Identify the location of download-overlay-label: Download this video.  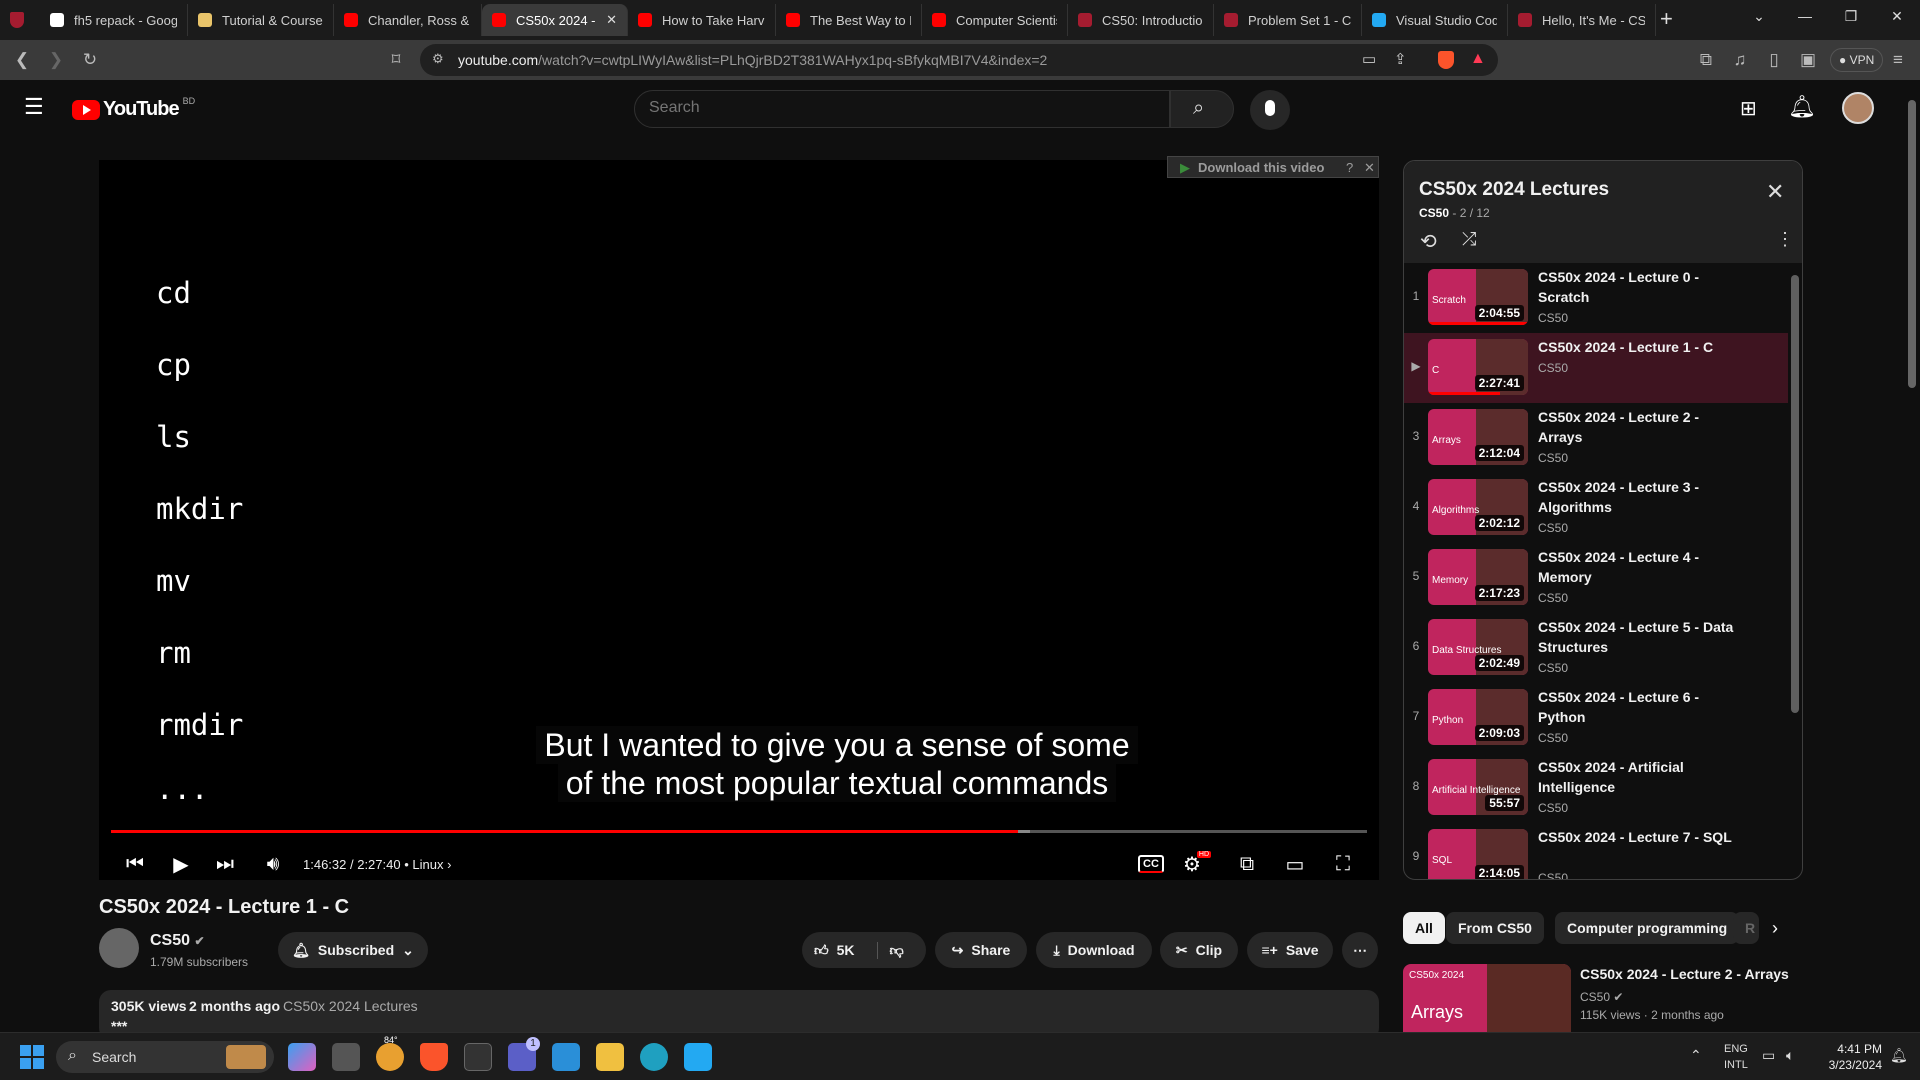
(1261, 167).